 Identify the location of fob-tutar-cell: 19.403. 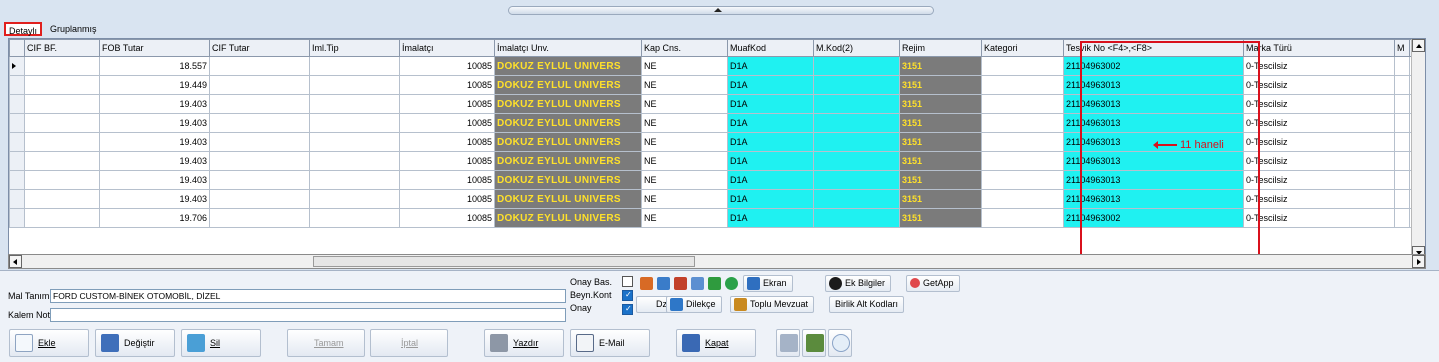
(154, 161).